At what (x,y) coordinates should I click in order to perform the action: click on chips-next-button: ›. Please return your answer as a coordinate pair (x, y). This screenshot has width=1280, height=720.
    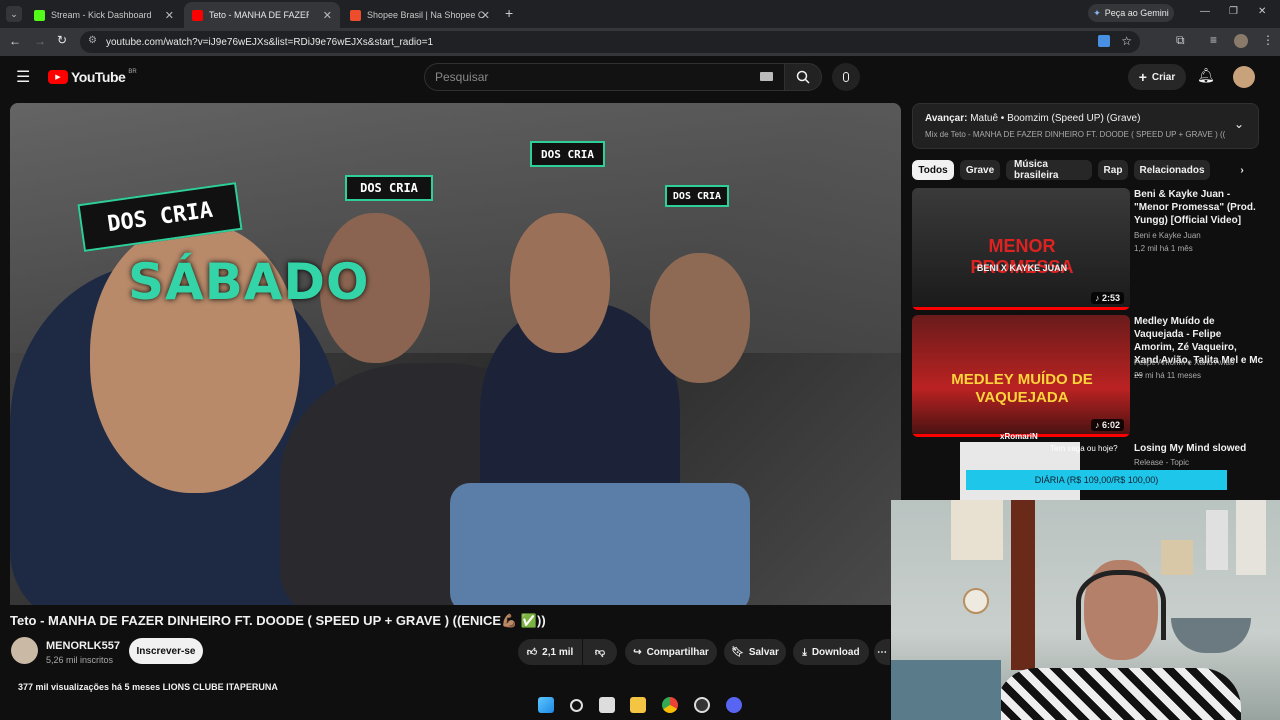
    Looking at the image, I should click on (1242, 170).